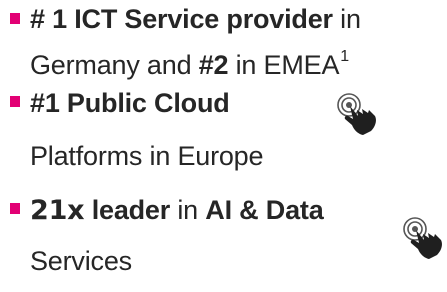 The height and width of the screenshot is (292, 447). Describe the element at coordinates (344, 56) in the screenshot. I see `footnote-marker: 1` at that location.